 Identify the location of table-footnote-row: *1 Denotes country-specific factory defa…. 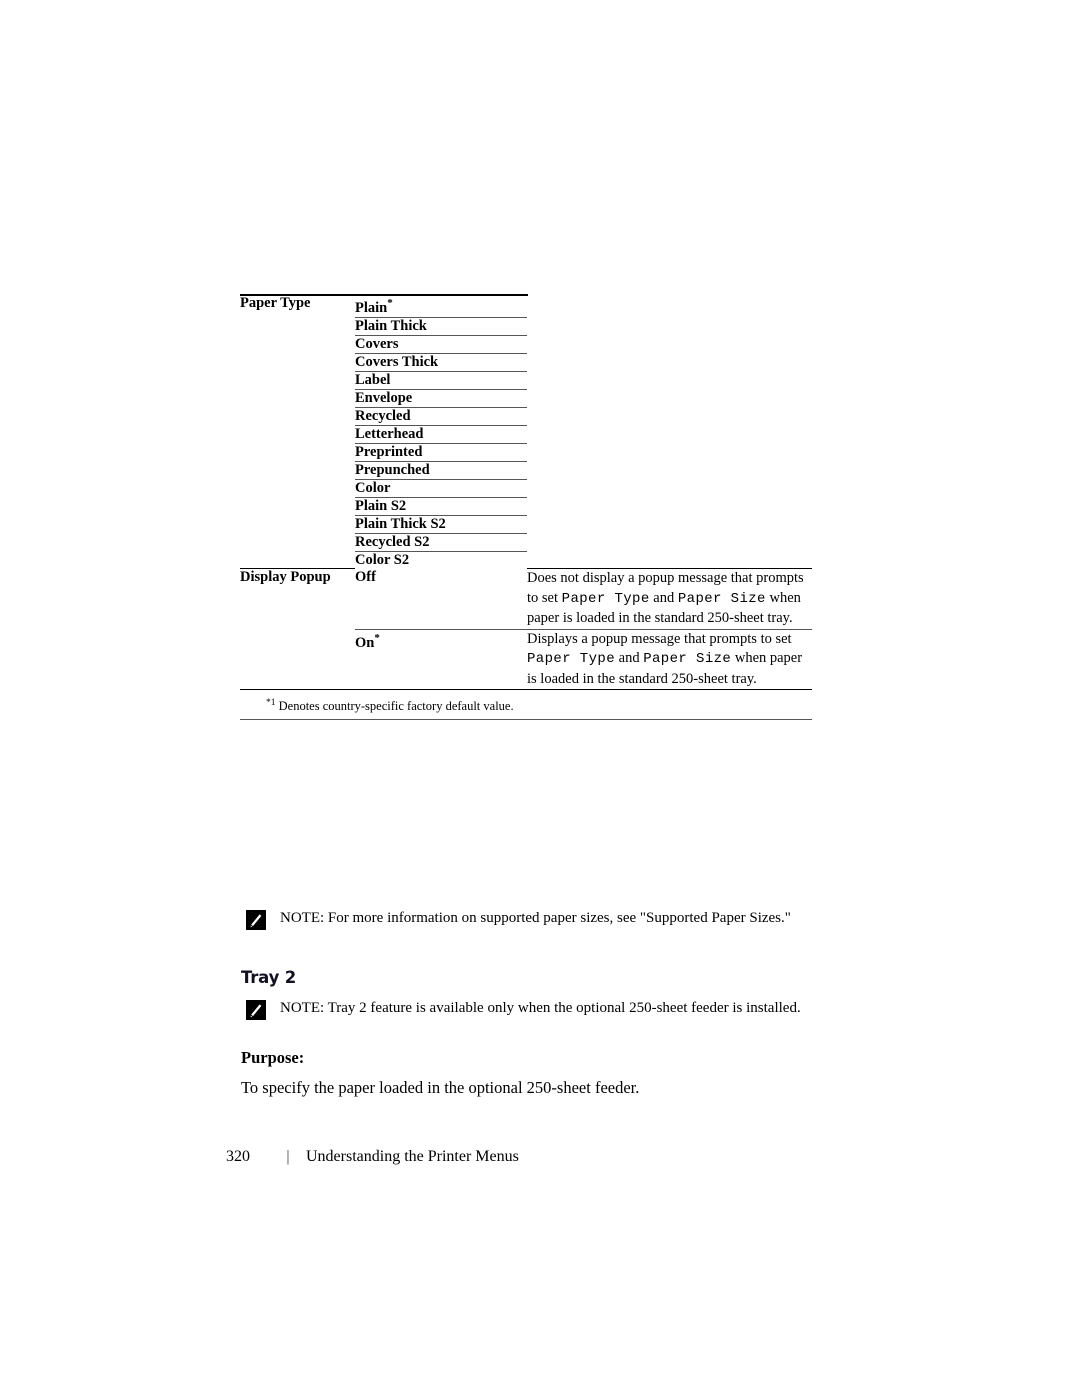
(526, 705).